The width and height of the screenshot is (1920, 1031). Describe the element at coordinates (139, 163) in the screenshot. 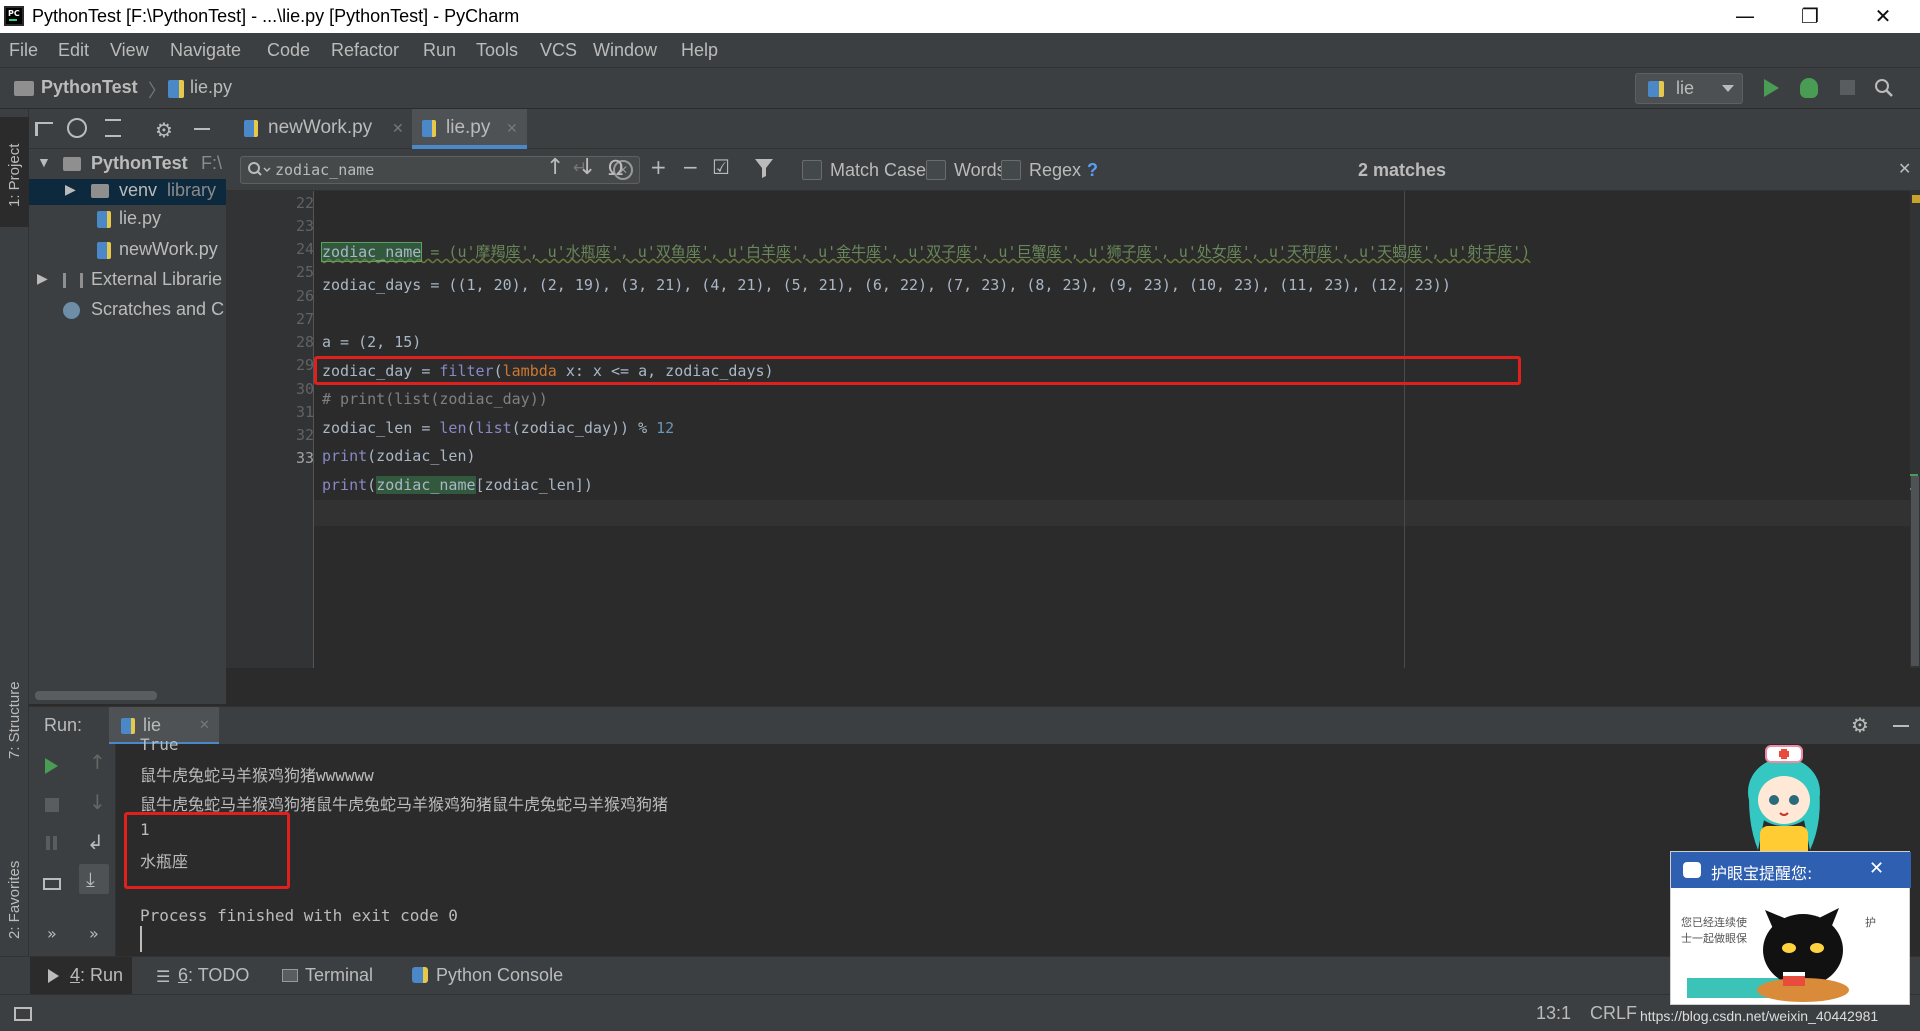

I see `tree-root-project: PythonTest` at that location.